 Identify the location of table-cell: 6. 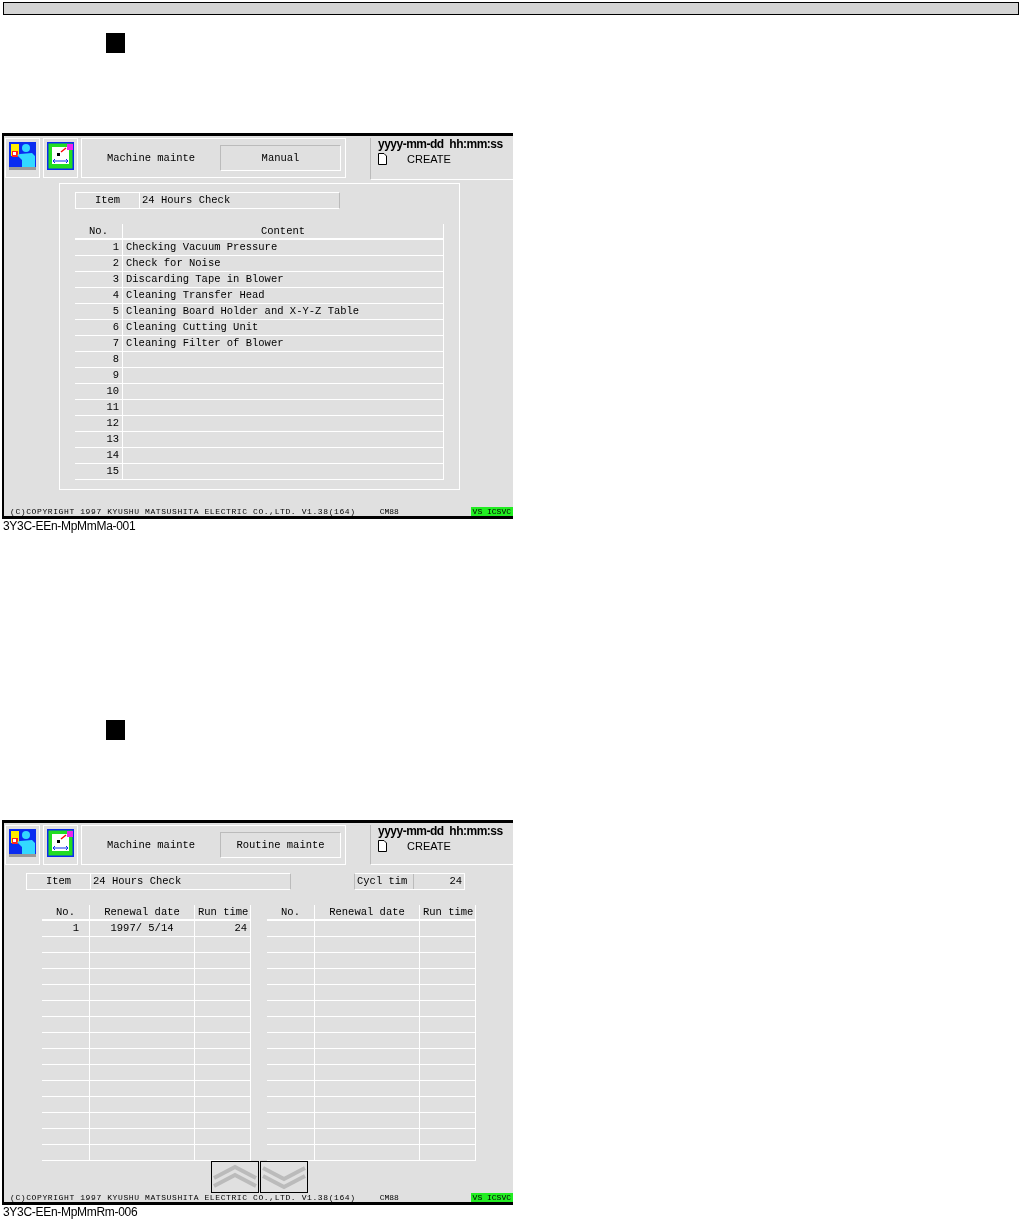
(99, 328).